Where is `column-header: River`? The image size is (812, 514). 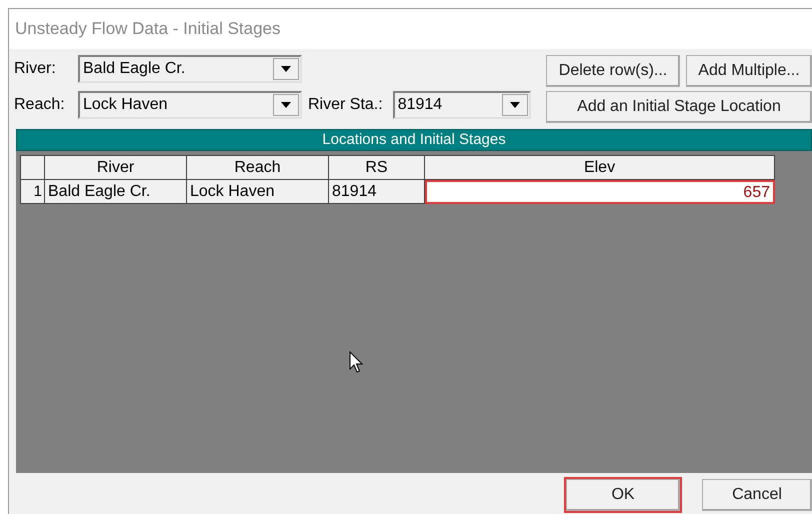 column-header: River is located at coordinates (116, 167).